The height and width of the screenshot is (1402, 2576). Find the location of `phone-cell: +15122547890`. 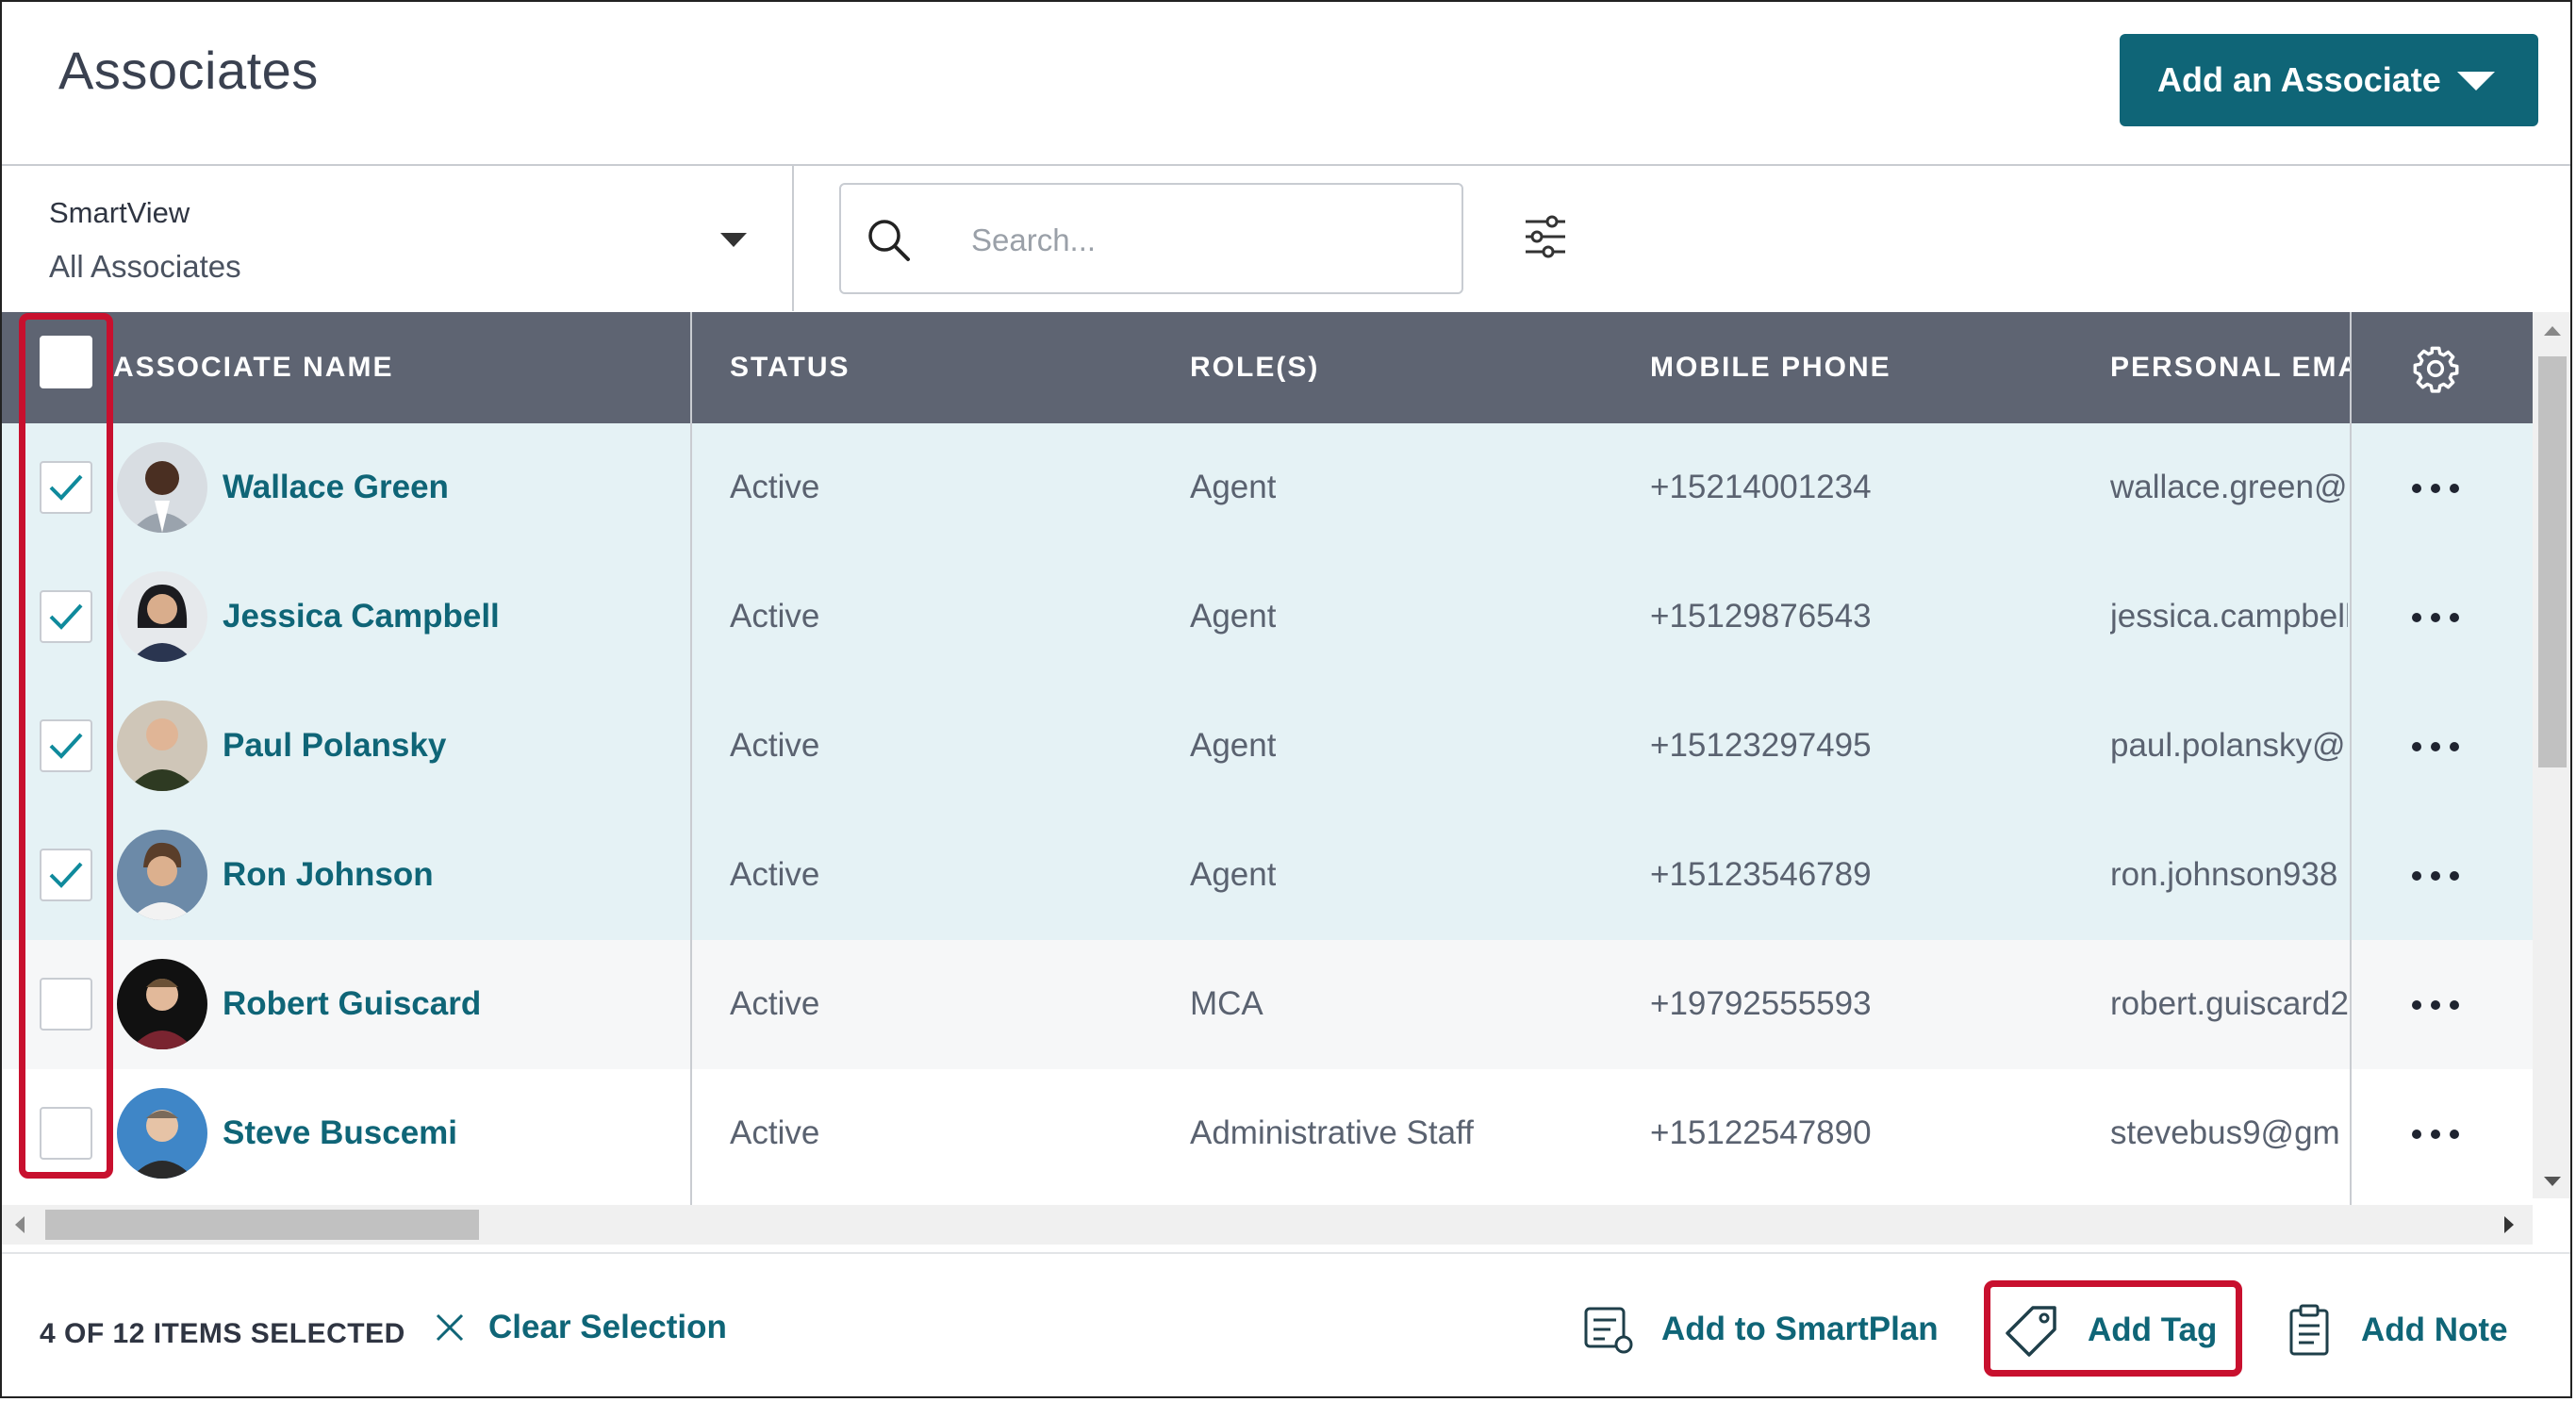

phone-cell: +15122547890 is located at coordinates (1761, 1132).